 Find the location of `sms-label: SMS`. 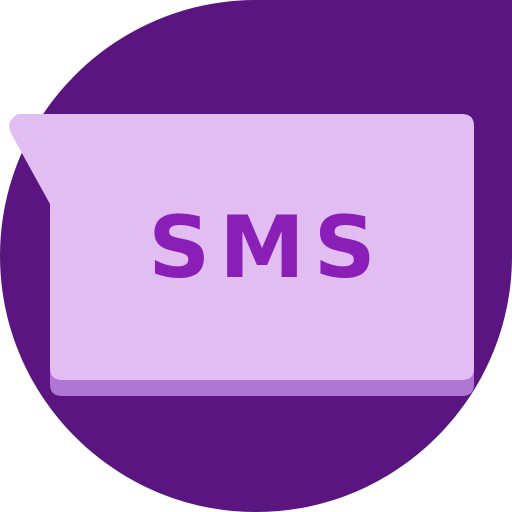

sms-label: SMS is located at coordinates (266, 248).